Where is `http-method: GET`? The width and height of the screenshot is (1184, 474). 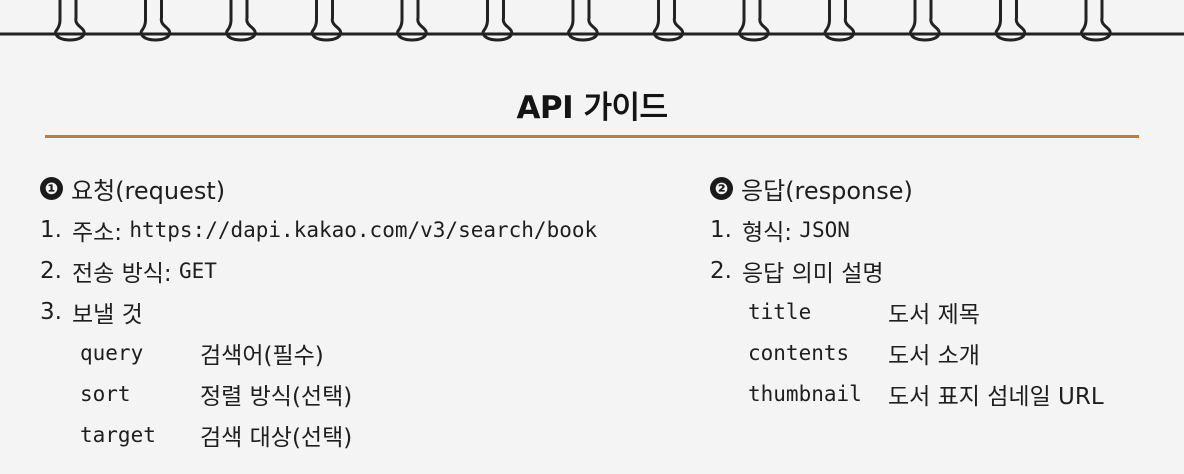 http-method: GET is located at coordinates (197, 270).